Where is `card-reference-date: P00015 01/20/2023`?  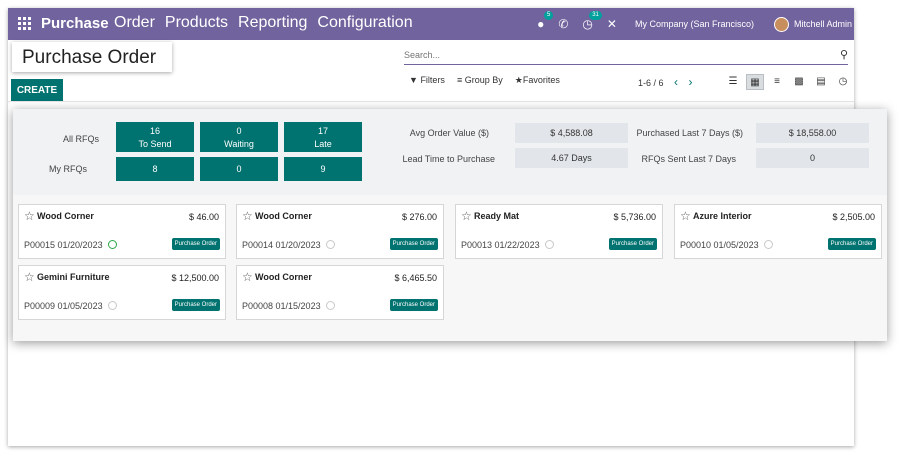
card-reference-date: P00015 01/20/2023 is located at coordinates (63, 245).